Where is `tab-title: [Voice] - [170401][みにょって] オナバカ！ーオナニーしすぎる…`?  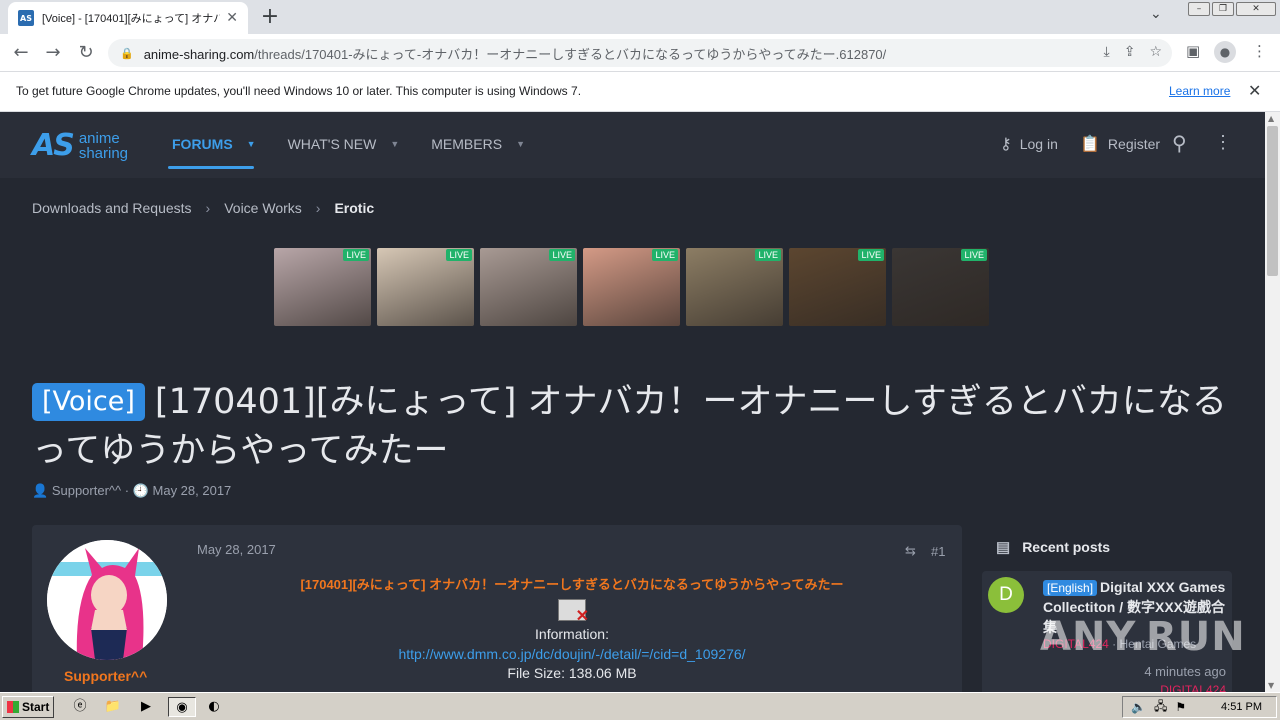 tab-title: [Voice] - [170401][みにょって] オナバカ！ーオナニーしすぎる… is located at coordinates (131, 19).